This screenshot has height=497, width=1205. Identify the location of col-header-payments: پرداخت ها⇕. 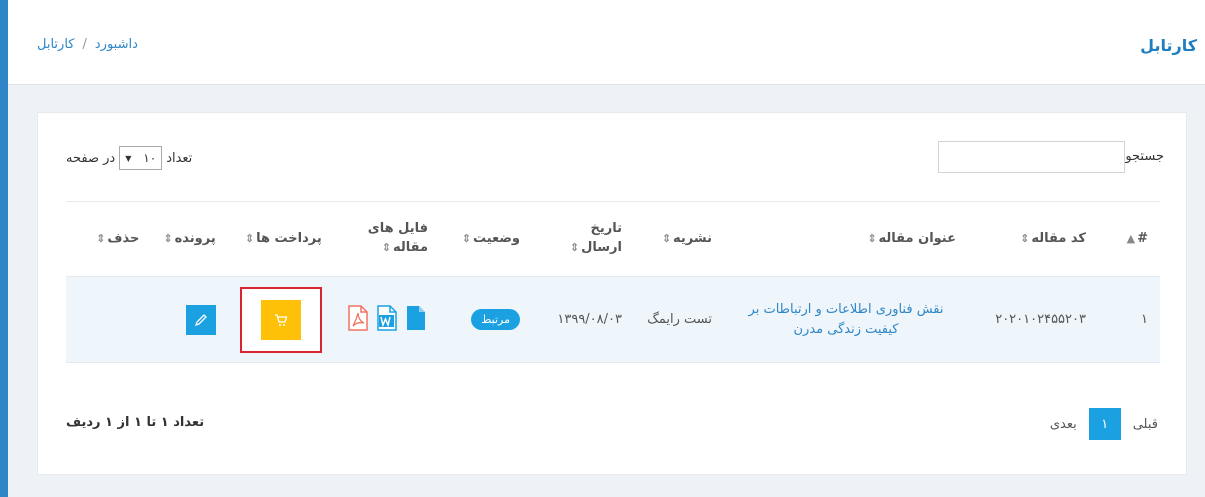
(280, 239).